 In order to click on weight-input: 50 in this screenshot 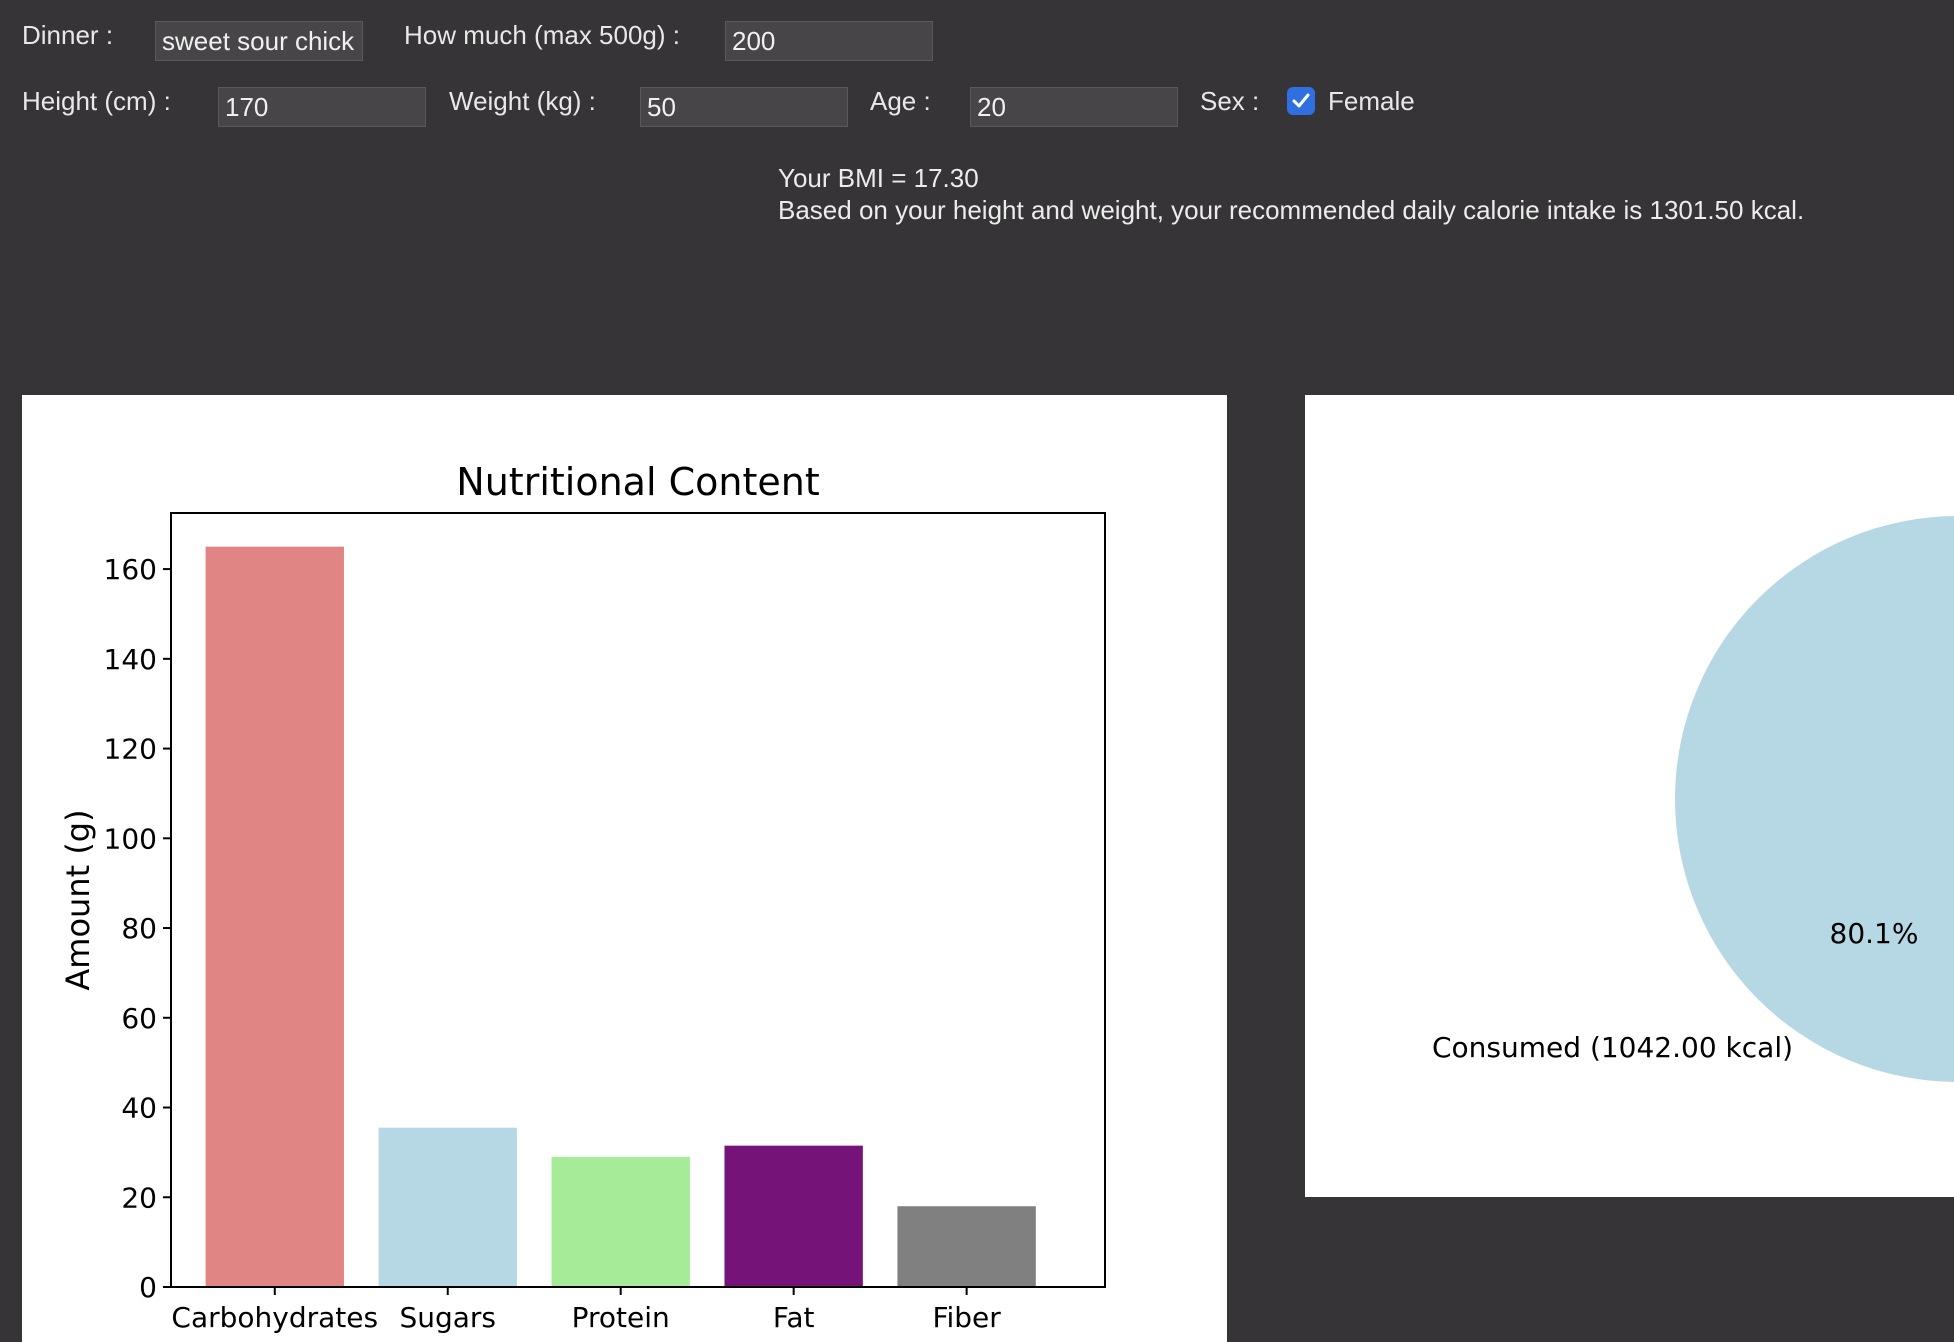, I will do `click(744, 107)`.